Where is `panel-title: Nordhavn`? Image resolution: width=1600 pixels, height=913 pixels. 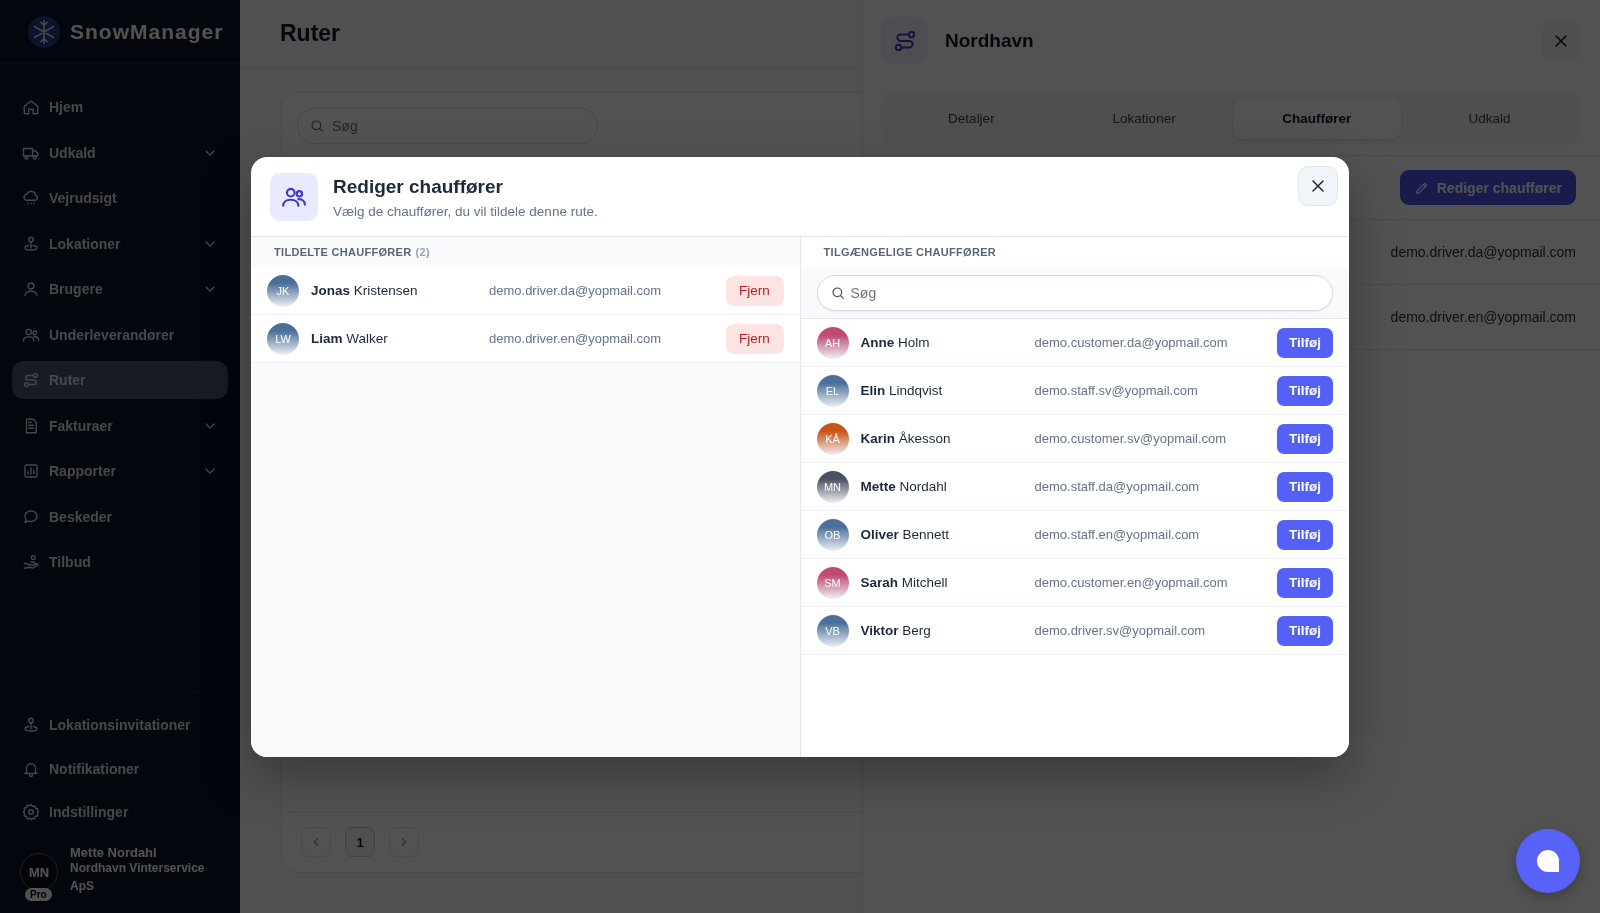 panel-title: Nordhavn is located at coordinates (990, 40).